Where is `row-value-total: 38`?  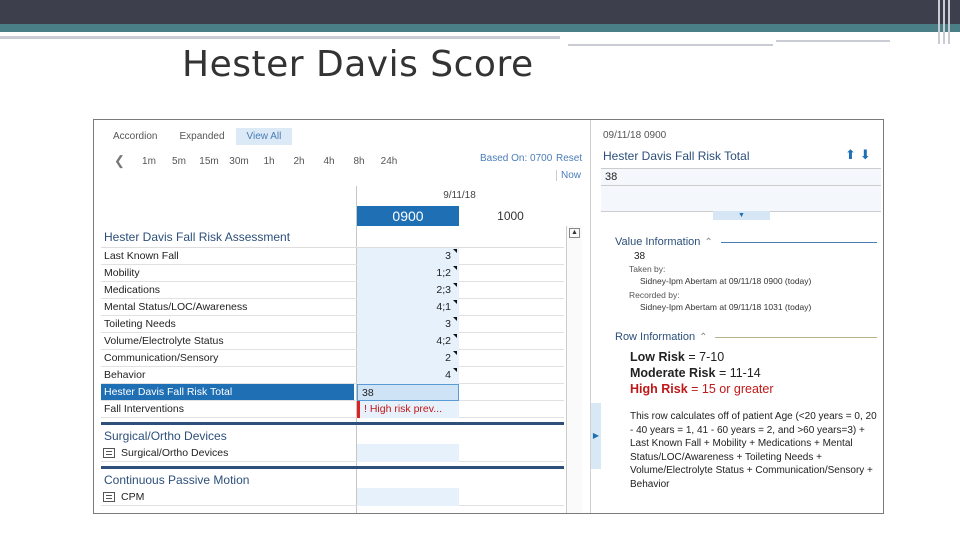 row-value-total: 38 is located at coordinates (408, 392).